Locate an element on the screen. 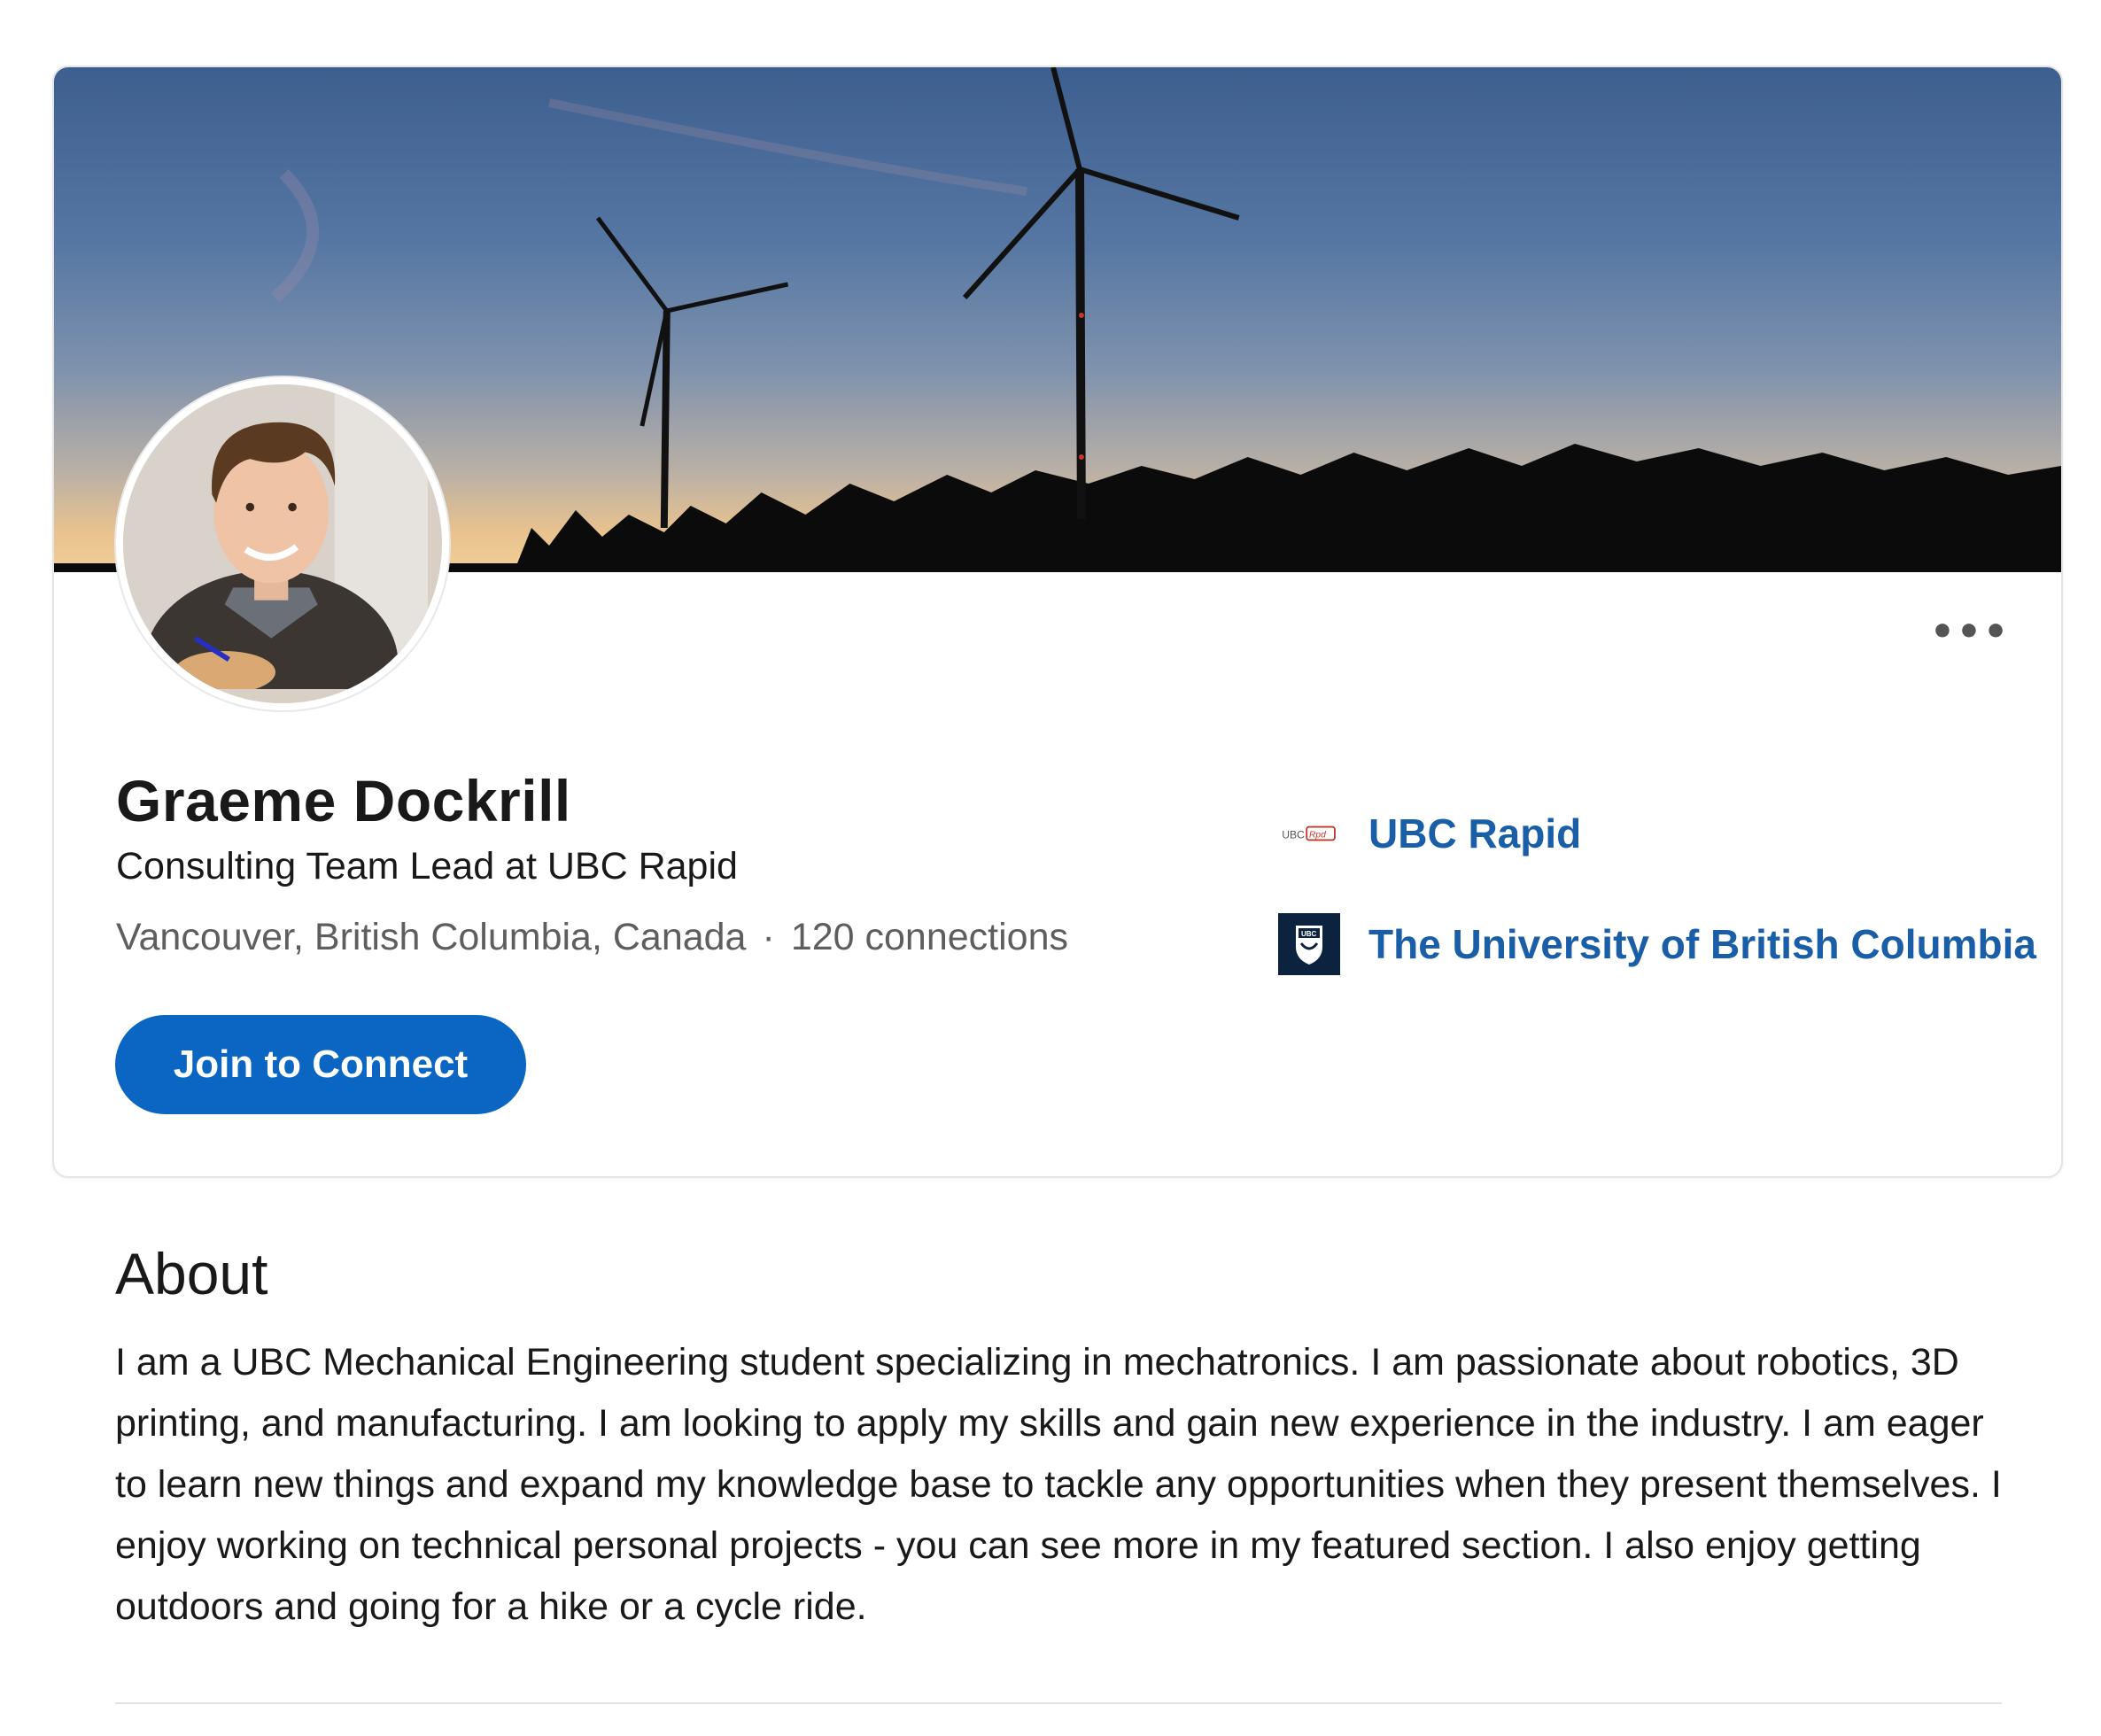  section-divider is located at coordinates (1058, 1703).